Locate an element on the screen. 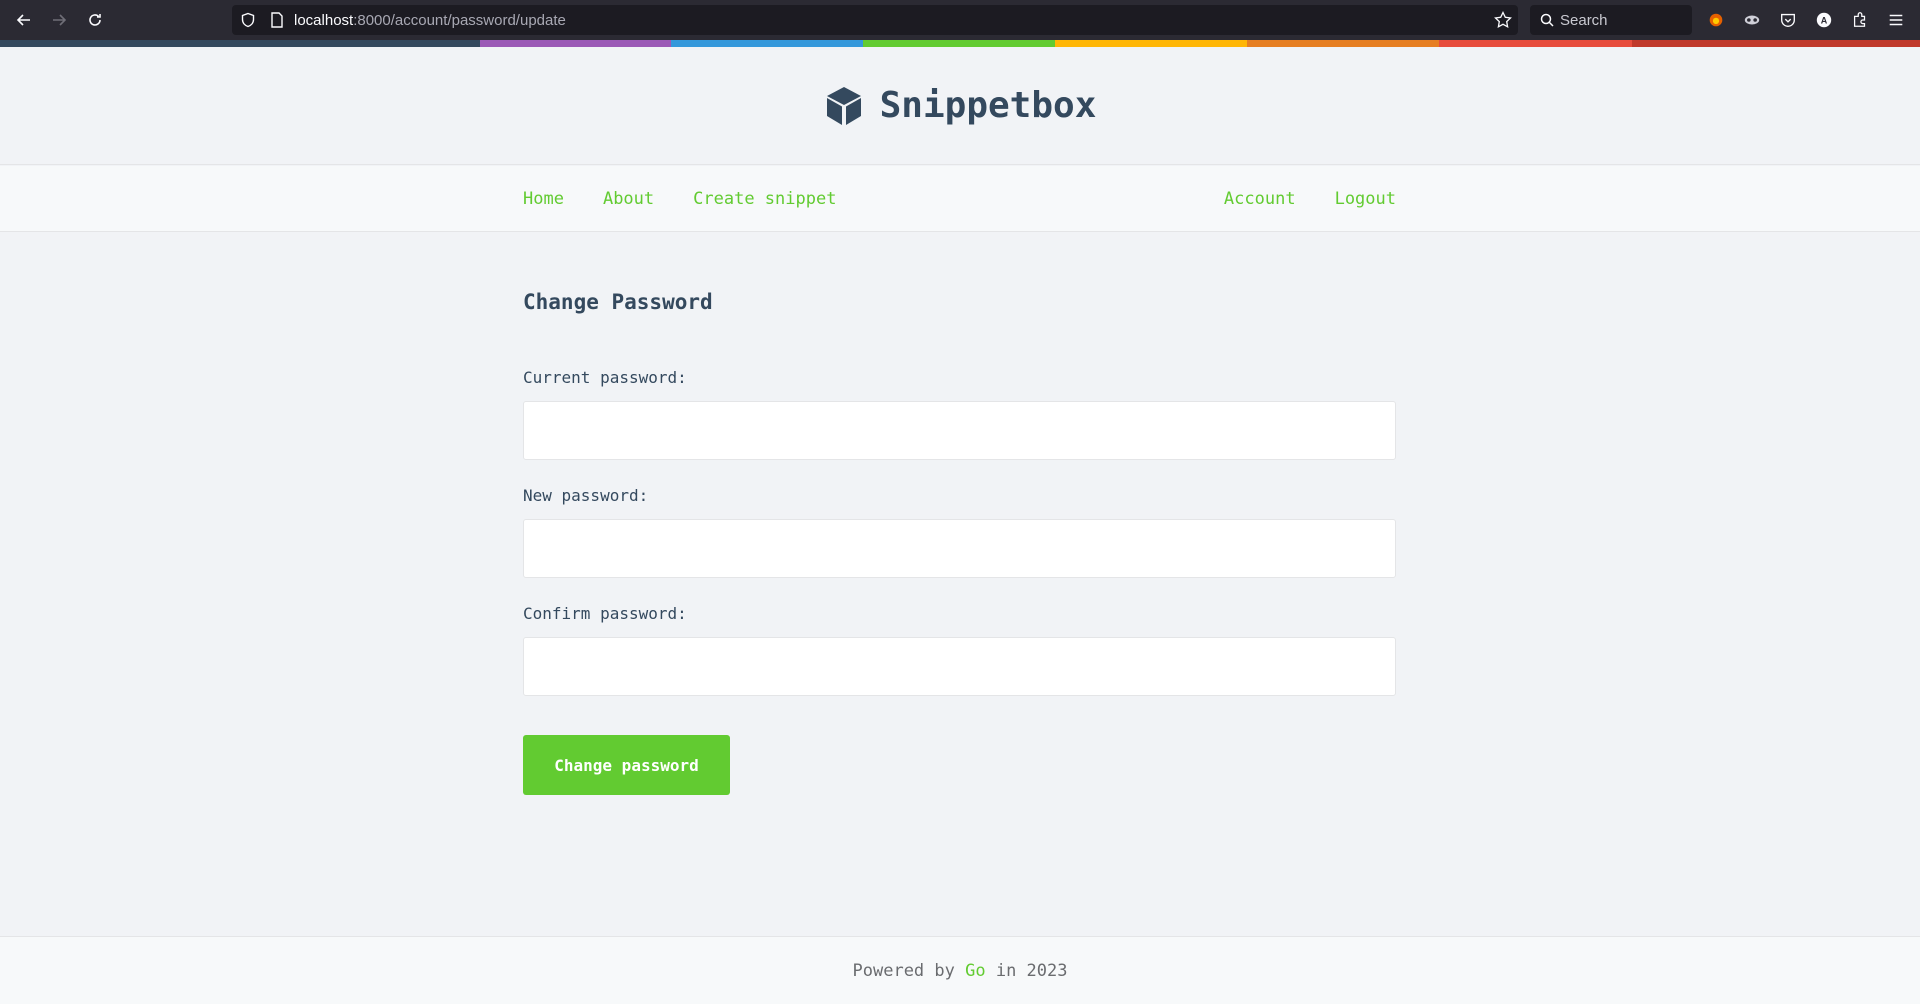  arrow-right-icon is located at coordinates (60, 20).